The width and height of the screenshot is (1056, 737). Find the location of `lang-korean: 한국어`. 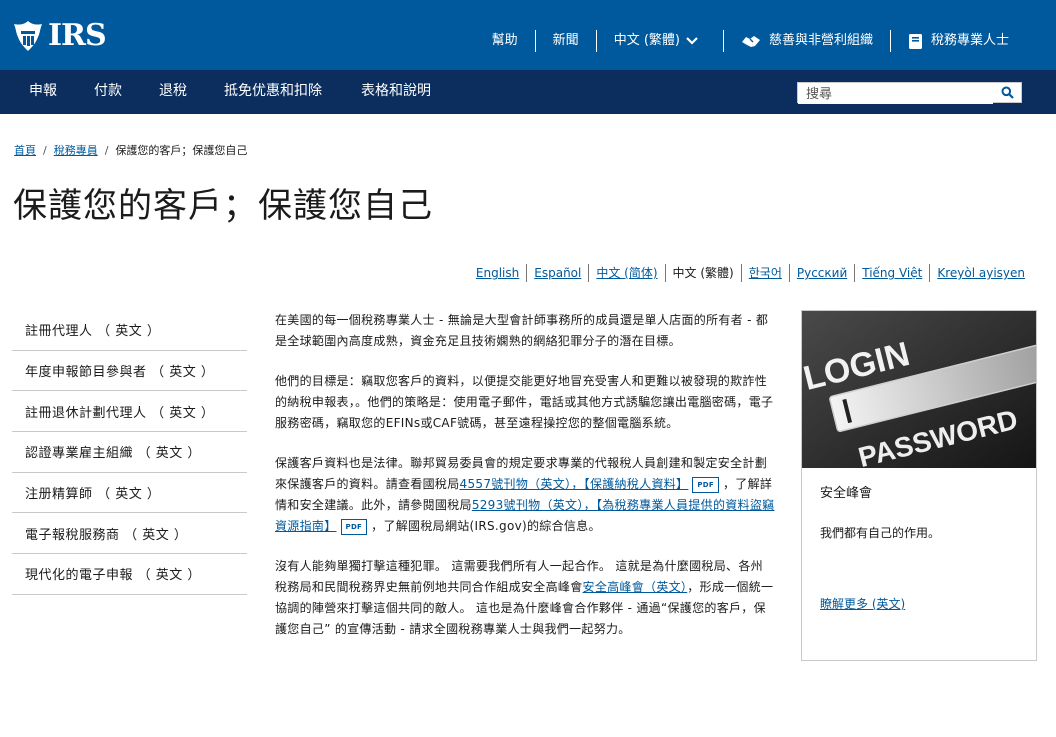

lang-korean: 한국어 is located at coordinates (764, 273).